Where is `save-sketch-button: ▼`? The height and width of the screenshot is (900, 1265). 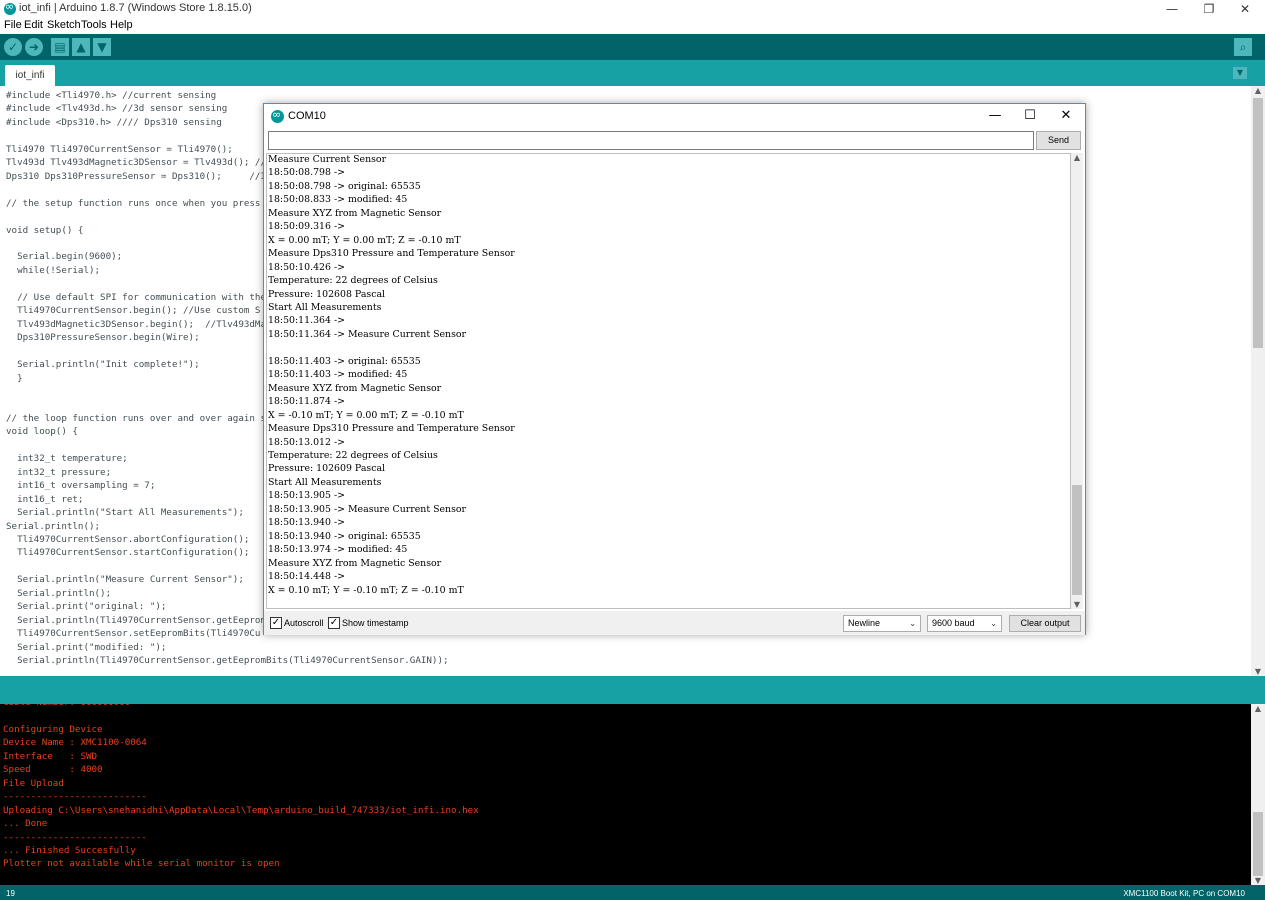
save-sketch-button: ▼ is located at coordinates (102, 47).